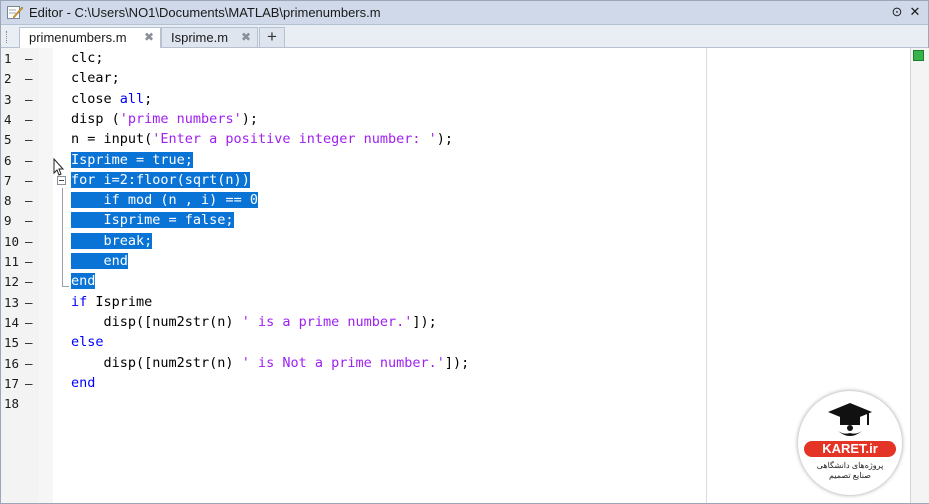 Image resolution: width=929 pixels, height=504 pixels. I want to click on code-line: for i=2:floor(sqrt(n)), so click(160, 179).